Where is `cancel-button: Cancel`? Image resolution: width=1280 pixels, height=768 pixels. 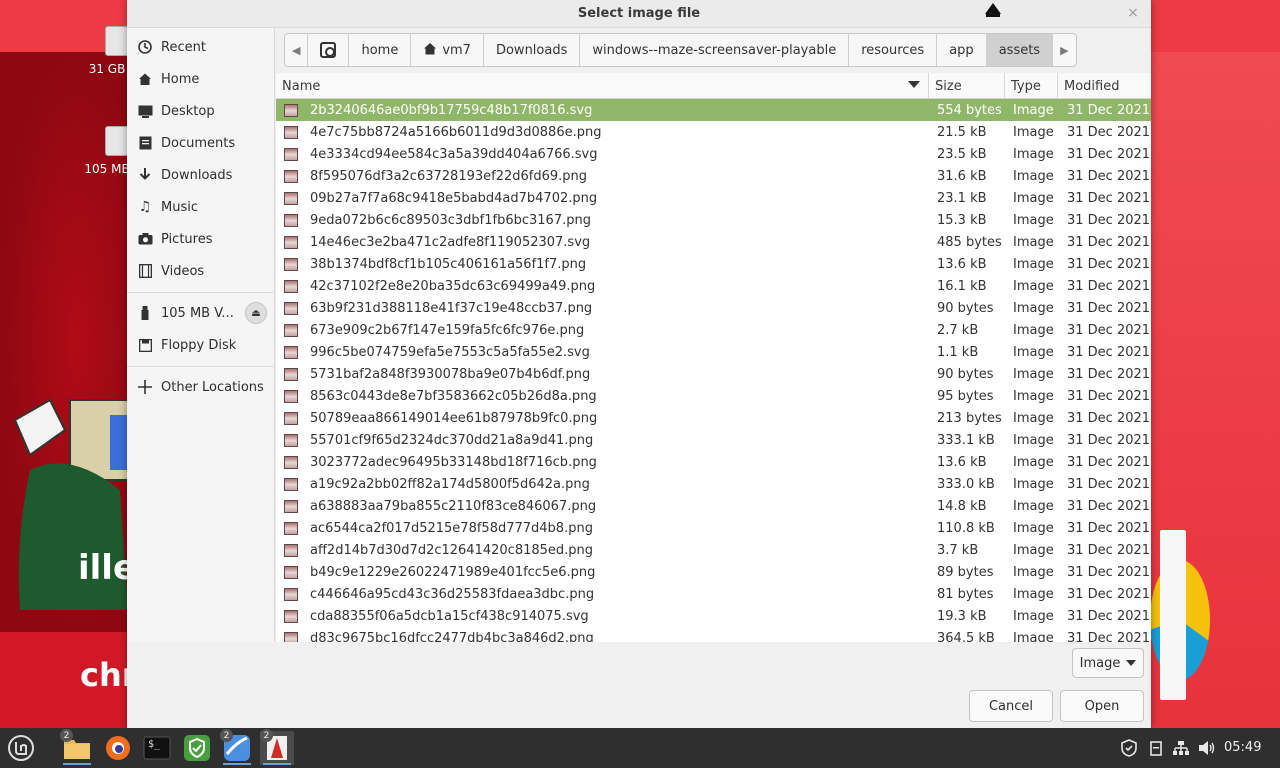
cancel-button: Cancel is located at coordinates (1011, 706).